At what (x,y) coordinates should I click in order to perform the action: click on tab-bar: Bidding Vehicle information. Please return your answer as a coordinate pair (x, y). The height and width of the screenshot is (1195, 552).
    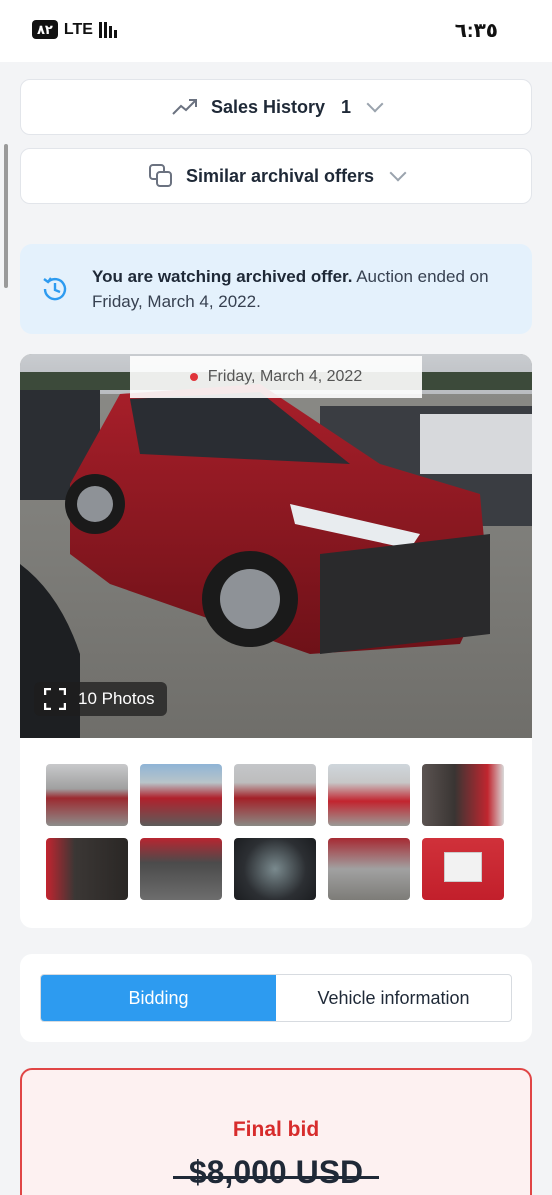
    Looking at the image, I should click on (276, 998).